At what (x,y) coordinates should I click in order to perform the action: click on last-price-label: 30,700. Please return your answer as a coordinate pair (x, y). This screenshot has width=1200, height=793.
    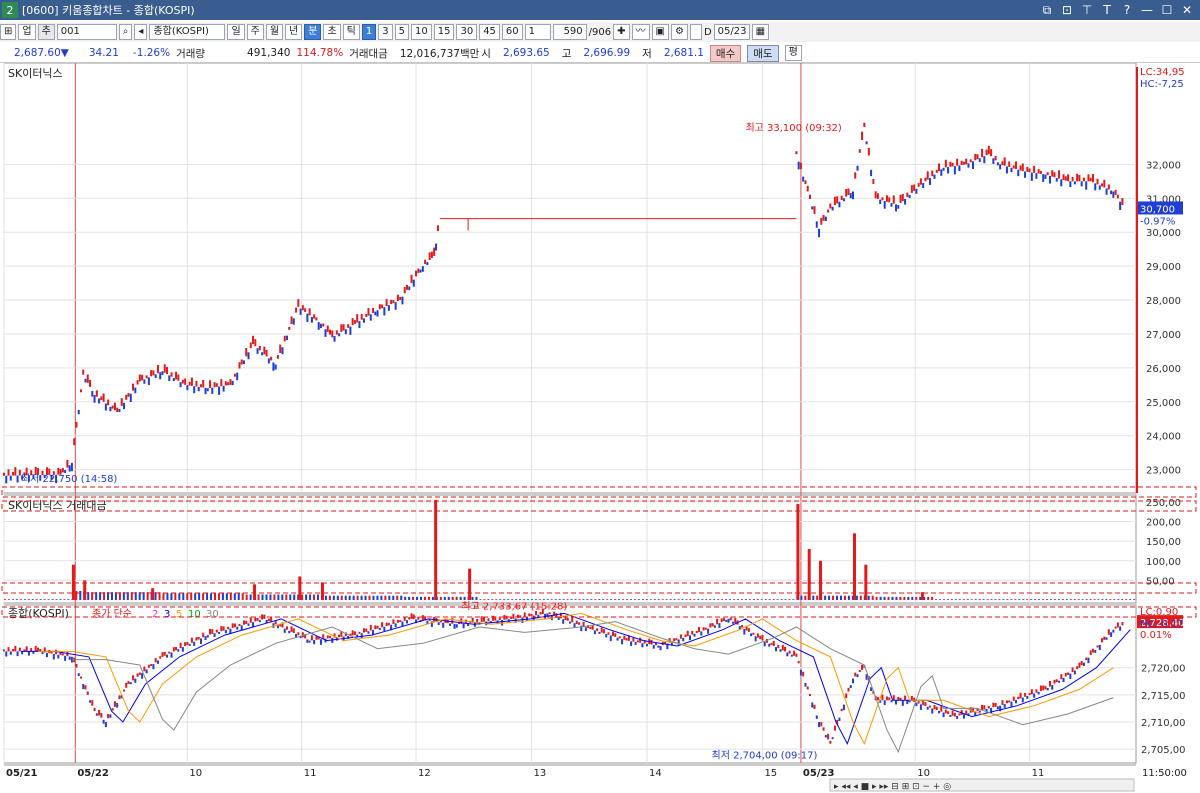
    Looking at the image, I should click on (1157, 209).